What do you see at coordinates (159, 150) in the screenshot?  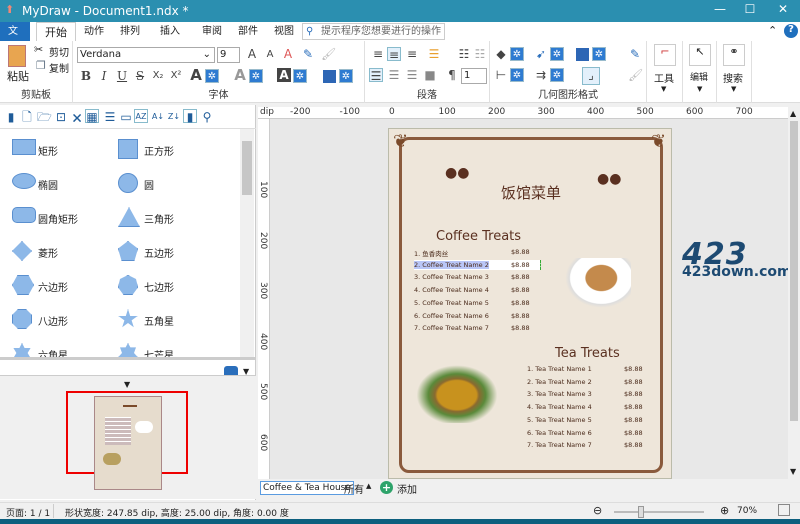 I see `shape-item-square: 正方形` at bounding box center [159, 150].